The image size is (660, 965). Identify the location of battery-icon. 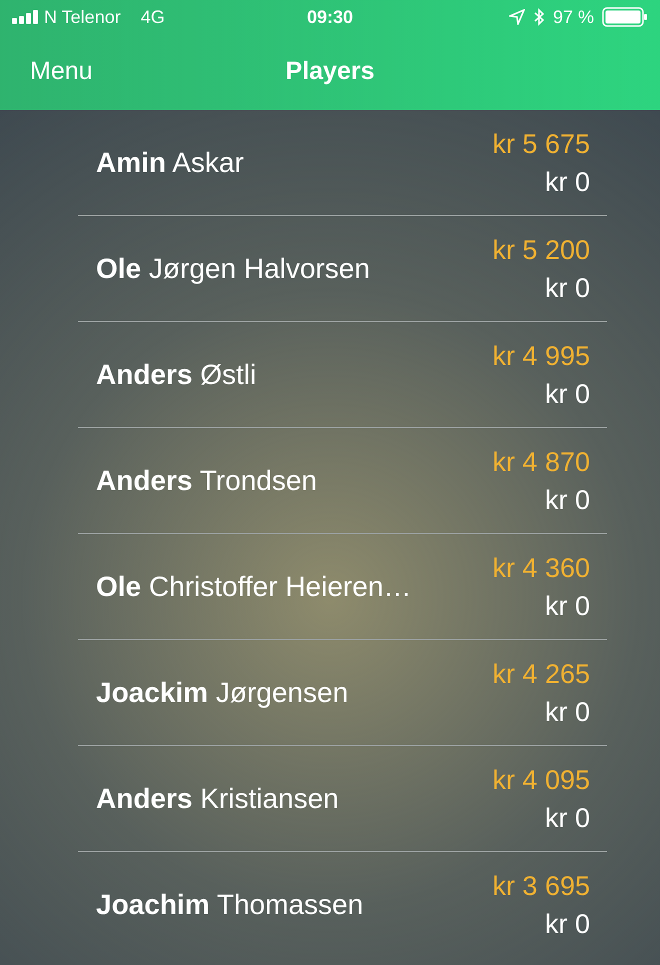
(625, 17).